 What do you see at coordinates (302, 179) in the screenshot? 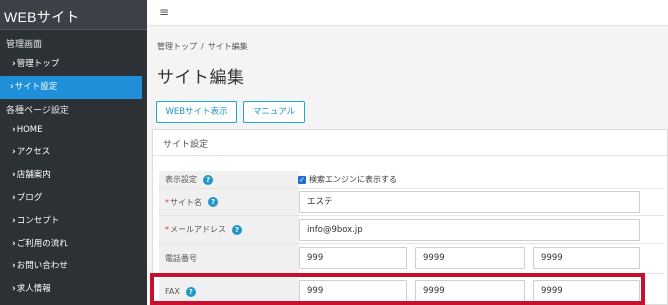
I see `checkbox-checked-icon: ✓` at bounding box center [302, 179].